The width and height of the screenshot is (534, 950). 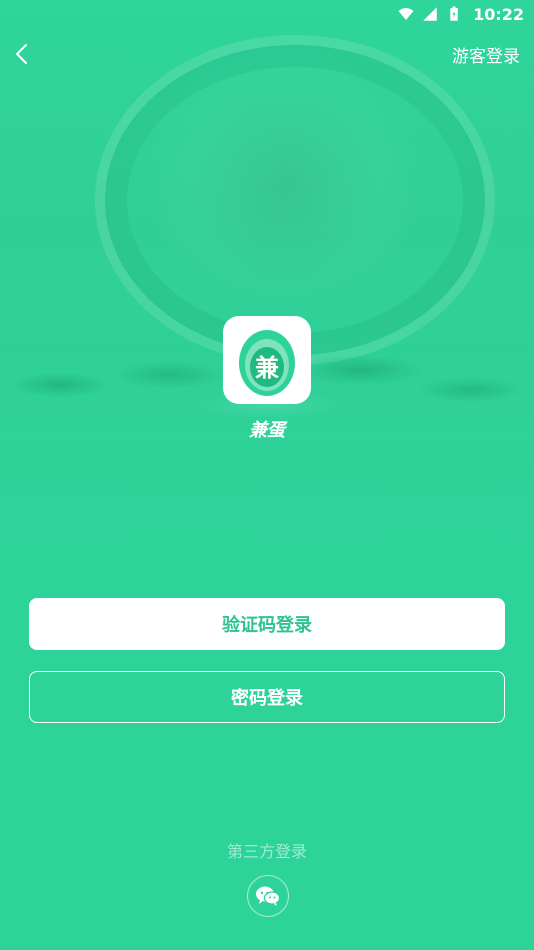 I want to click on app-logo-glyph: 兼, so click(x=267, y=368).